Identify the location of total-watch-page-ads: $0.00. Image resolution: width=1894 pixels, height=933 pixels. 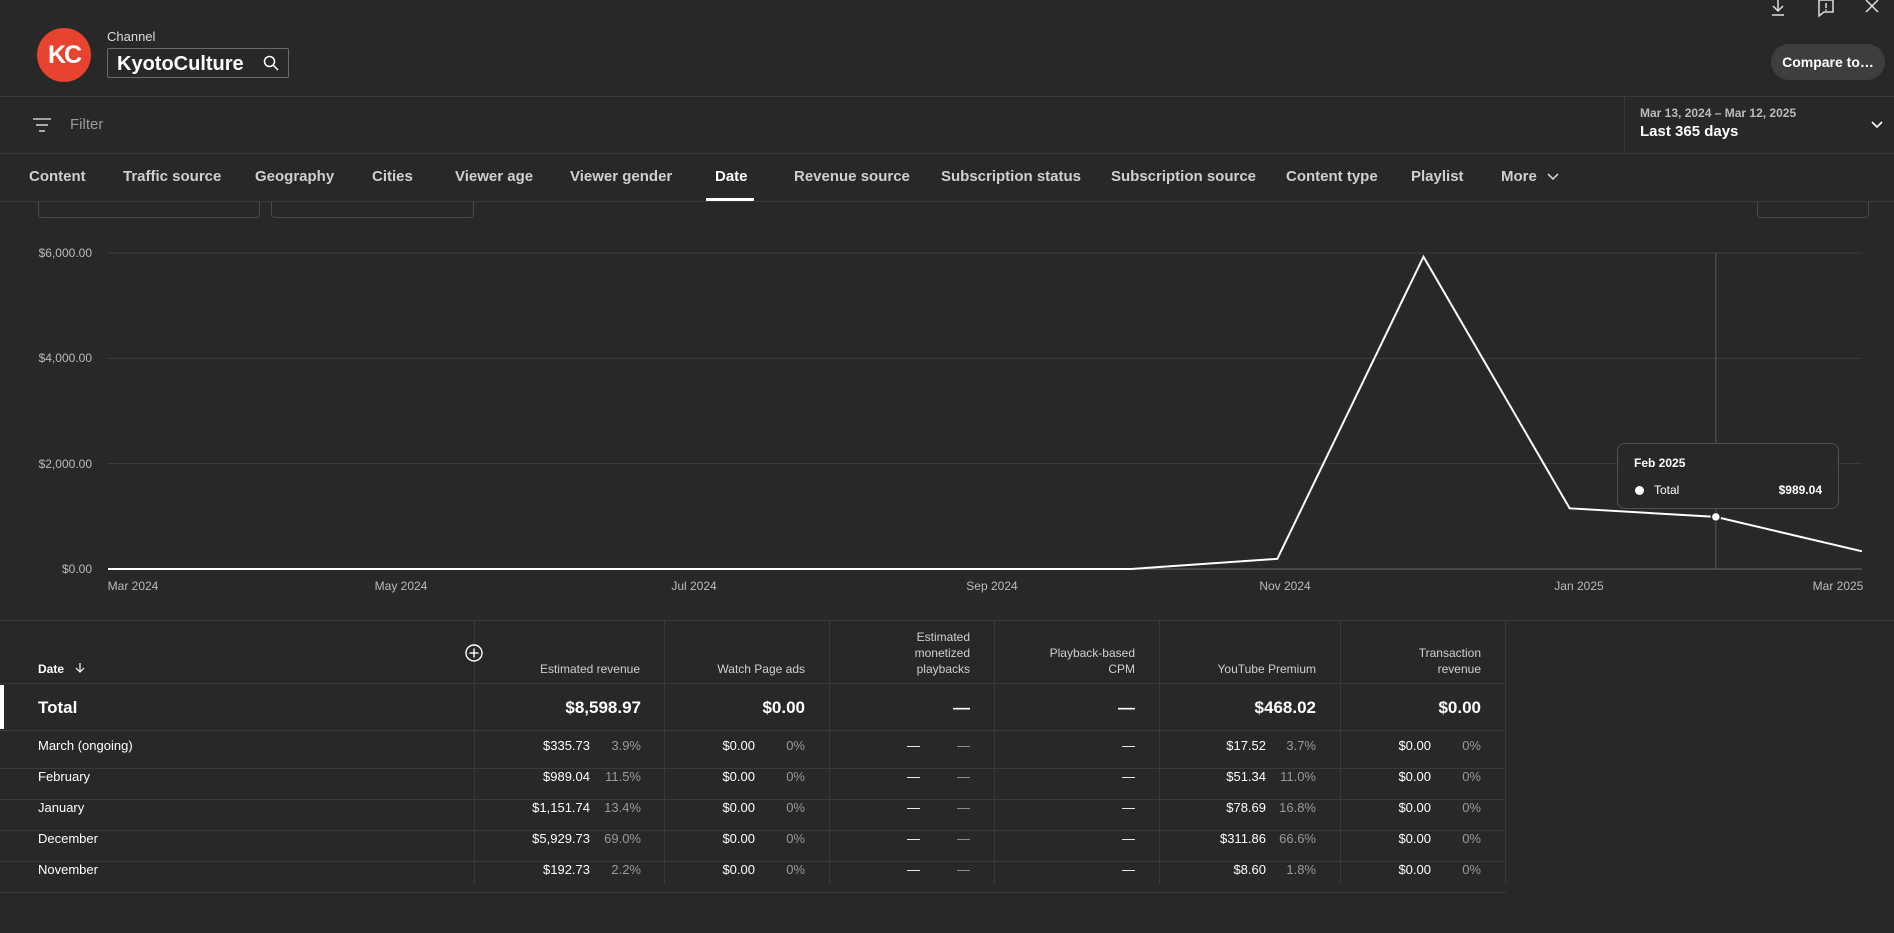
(783, 707).